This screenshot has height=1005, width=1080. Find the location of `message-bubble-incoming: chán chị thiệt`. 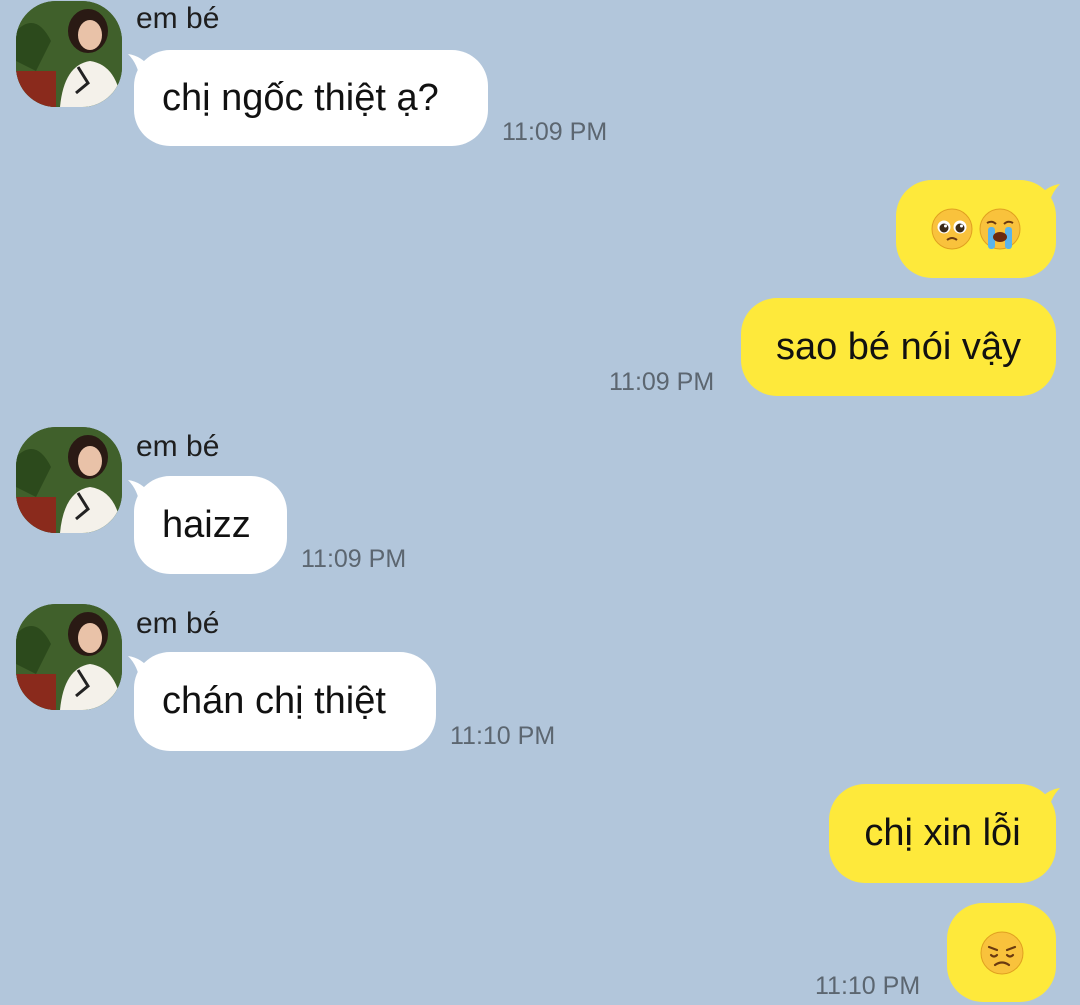

message-bubble-incoming: chán chị thiệt is located at coordinates (285, 701).